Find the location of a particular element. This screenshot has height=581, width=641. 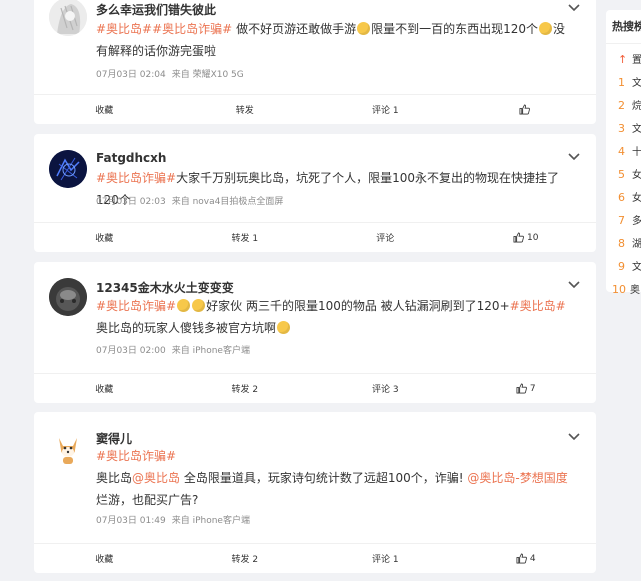

hot-search-item: 3文 is located at coordinates (629, 129).